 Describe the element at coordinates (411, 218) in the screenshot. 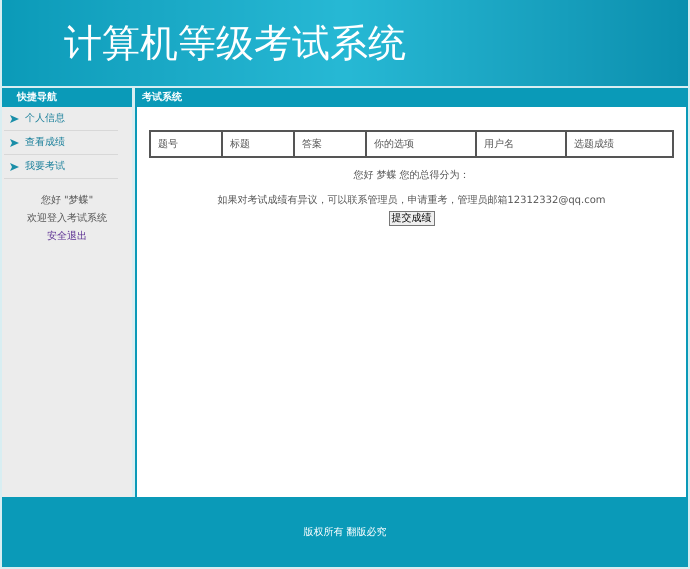

I see `submit-button: 提交成绩` at that location.